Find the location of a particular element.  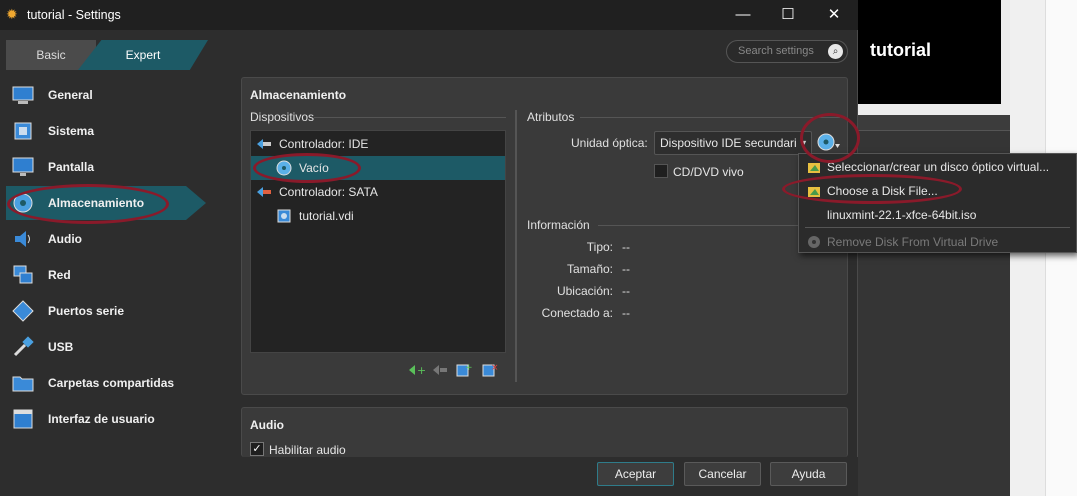

remove-attachment-icon: × is located at coordinates (490, 370).